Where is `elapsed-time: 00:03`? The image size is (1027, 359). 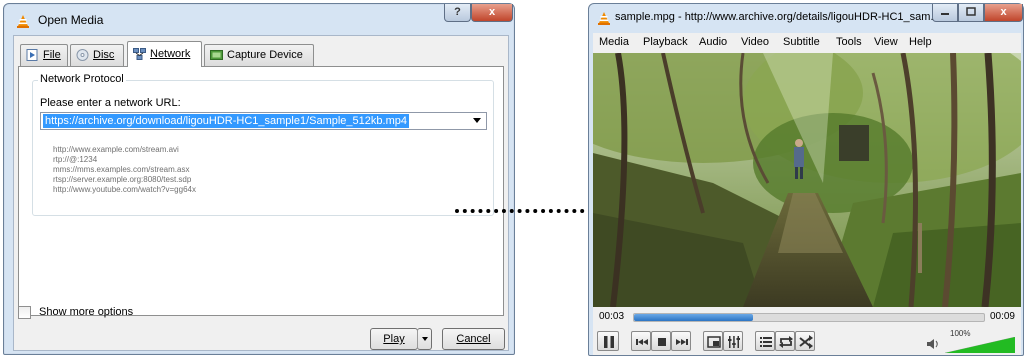
elapsed-time: 00:03 is located at coordinates (612, 316).